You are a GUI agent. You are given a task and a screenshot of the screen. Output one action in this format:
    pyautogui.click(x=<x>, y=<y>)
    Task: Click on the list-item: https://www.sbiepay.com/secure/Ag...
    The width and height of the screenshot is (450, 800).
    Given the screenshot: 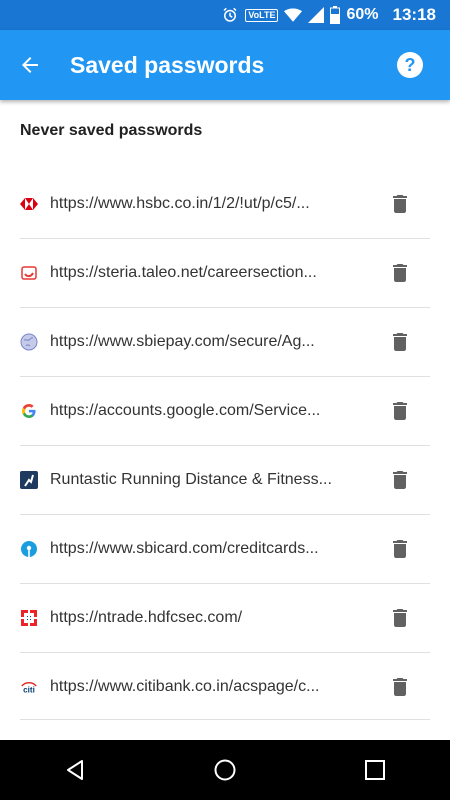 What is the action you would take?
    pyautogui.click(x=225, y=342)
    